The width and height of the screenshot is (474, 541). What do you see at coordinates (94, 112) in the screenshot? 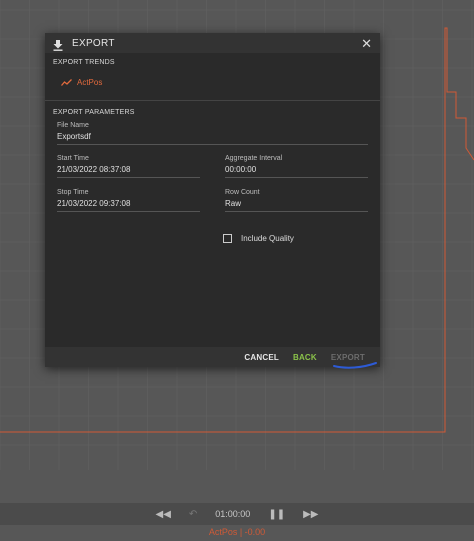
I see `export-parameters-heading: EXPORT PARAMETERS` at bounding box center [94, 112].